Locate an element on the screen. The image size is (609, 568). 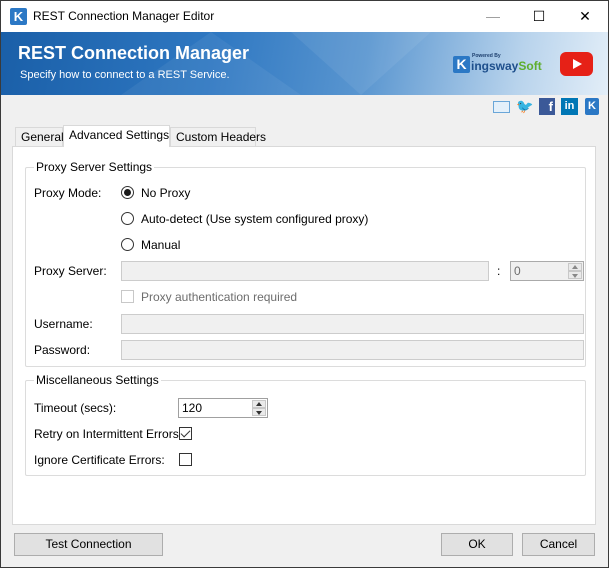
close-button: ✕ is located at coordinates (585, 16).